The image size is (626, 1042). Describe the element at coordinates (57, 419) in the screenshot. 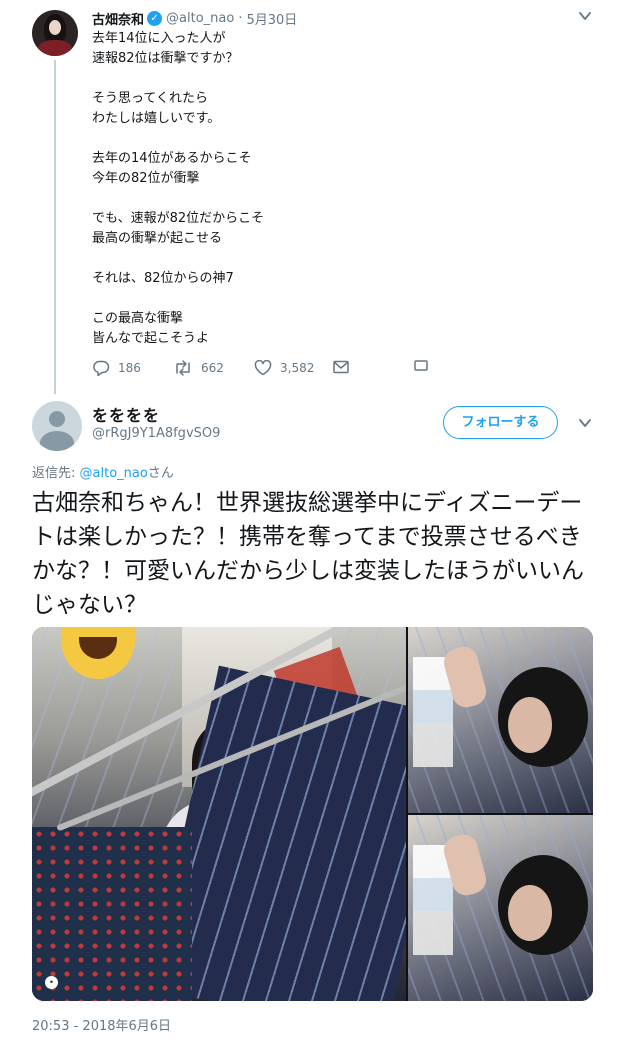

I see `default-avatar-head` at that location.